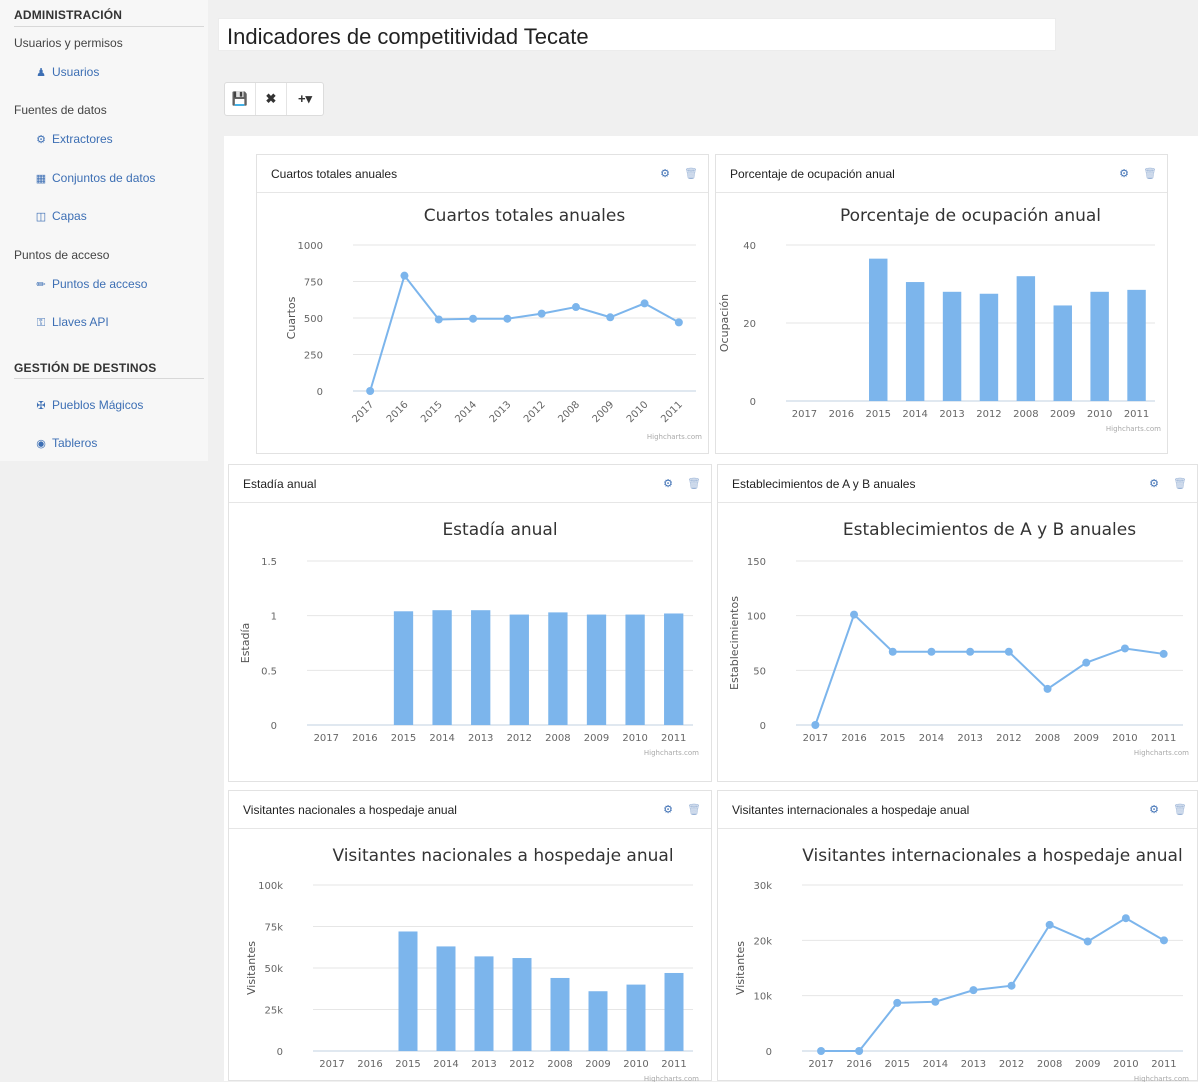  What do you see at coordinates (759, 671) in the screenshot?
I see `y-tick-label: 50` at bounding box center [759, 671].